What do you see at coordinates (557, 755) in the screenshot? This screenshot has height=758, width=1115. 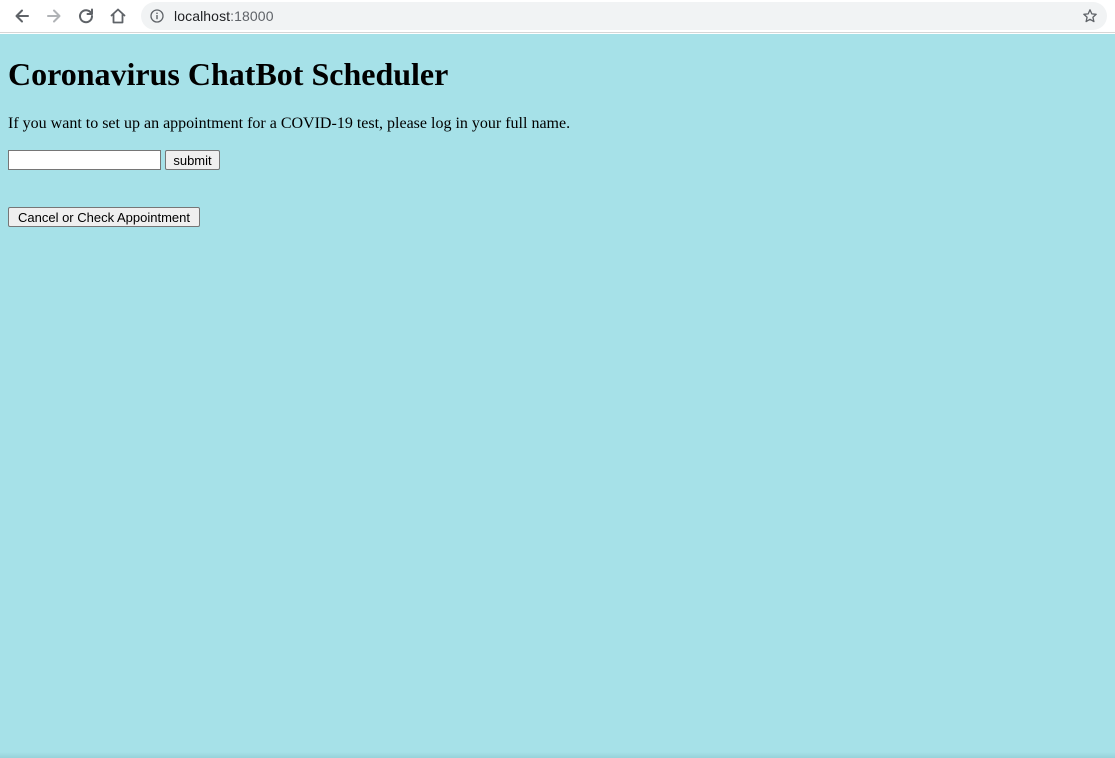 I see `bottom-shadow` at bounding box center [557, 755].